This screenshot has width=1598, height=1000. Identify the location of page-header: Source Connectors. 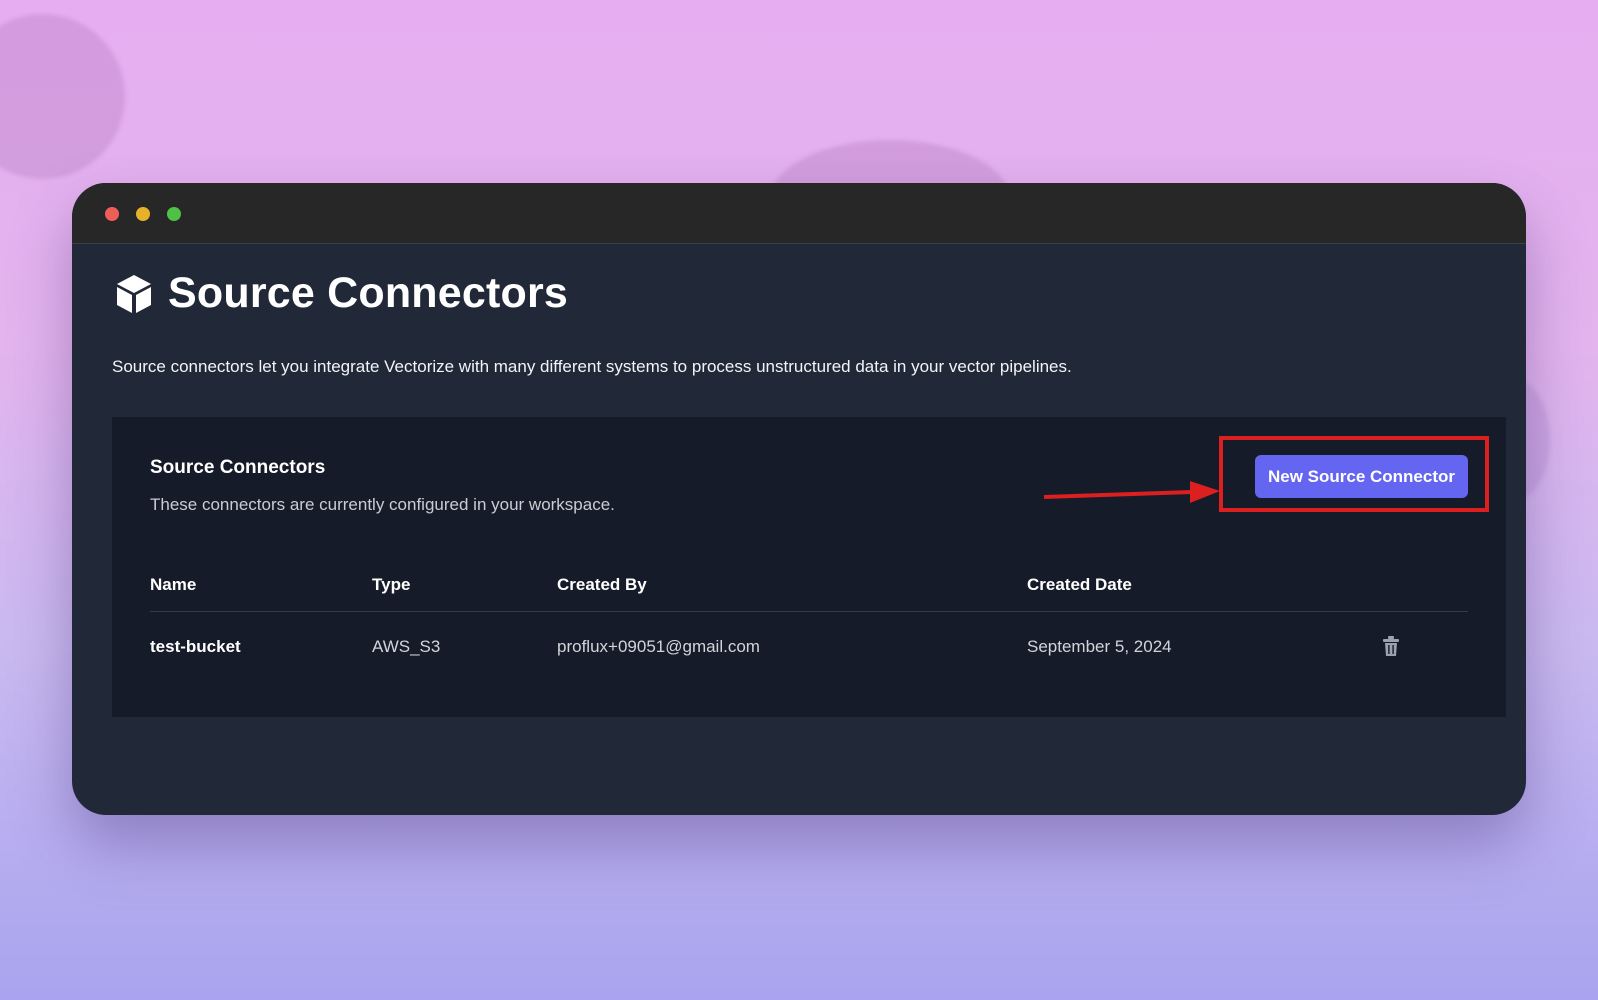
(341, 293).